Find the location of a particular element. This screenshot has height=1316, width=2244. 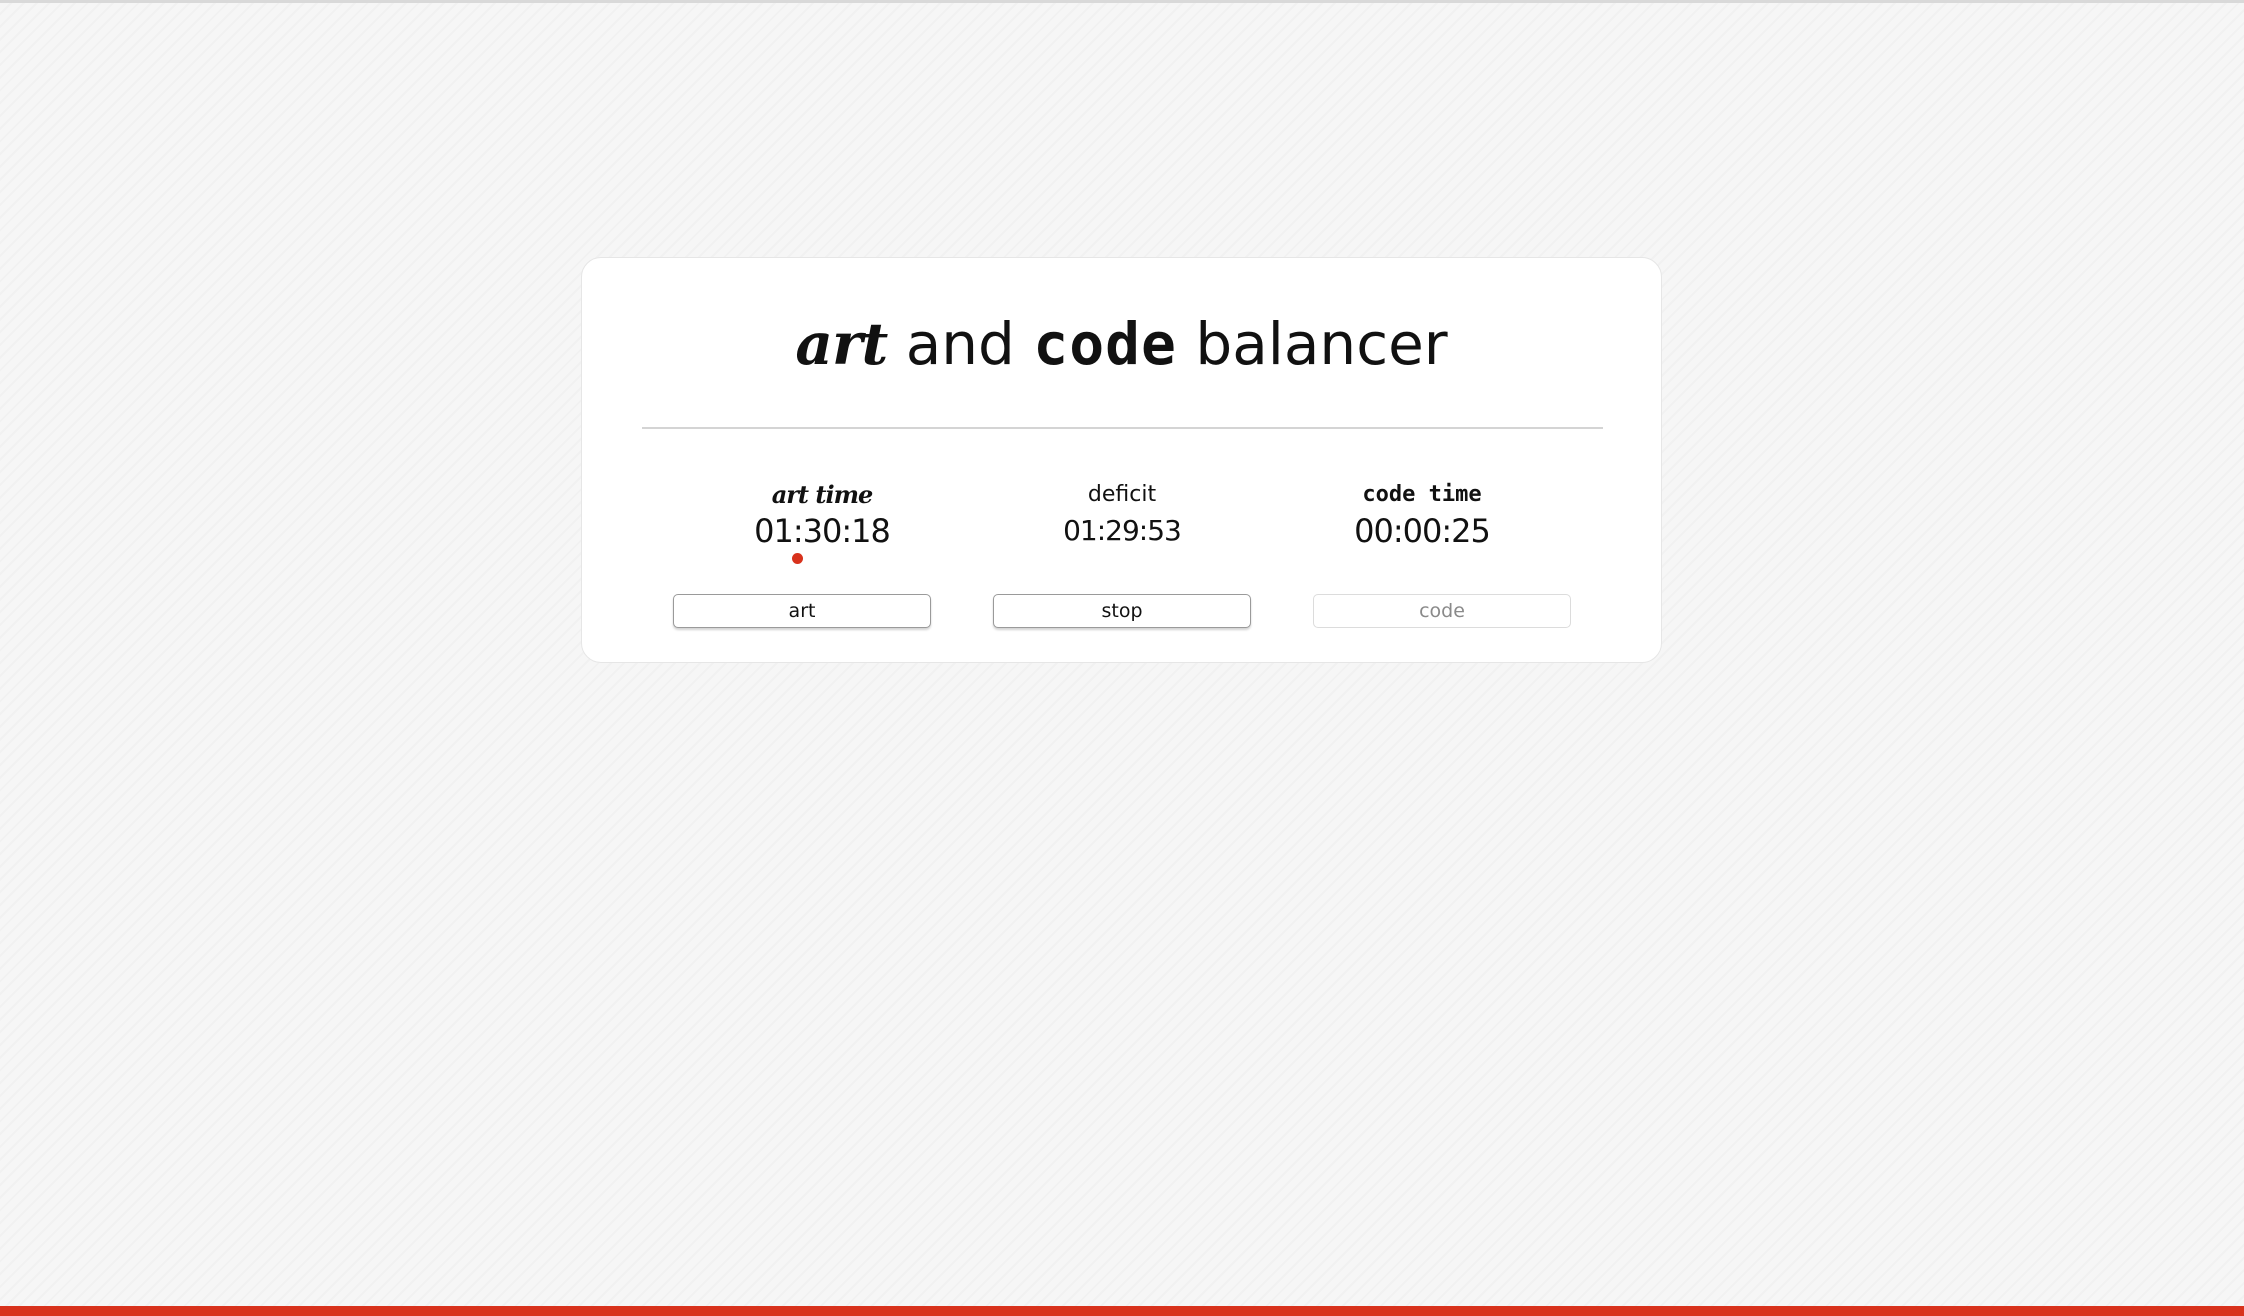

code-time-label: code time is located at coordinates (1422, 494).